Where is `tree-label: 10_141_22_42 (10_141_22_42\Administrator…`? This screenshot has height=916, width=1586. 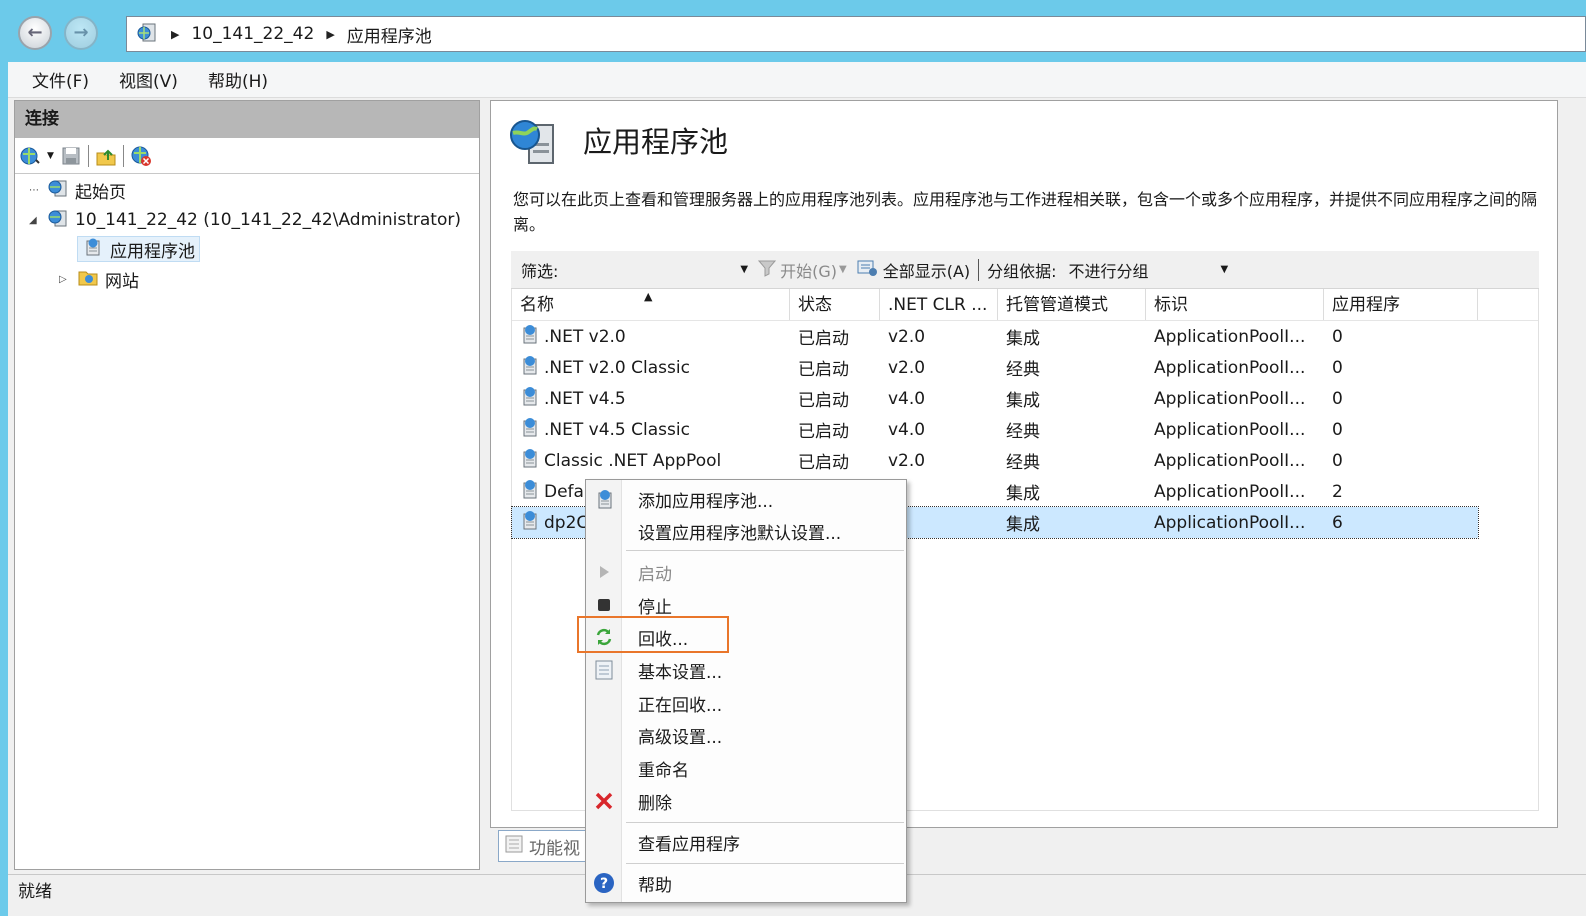
tree-label: 10_141_22_42 (10_141_22_42\Administrator… is located at coordinates (268, 220).